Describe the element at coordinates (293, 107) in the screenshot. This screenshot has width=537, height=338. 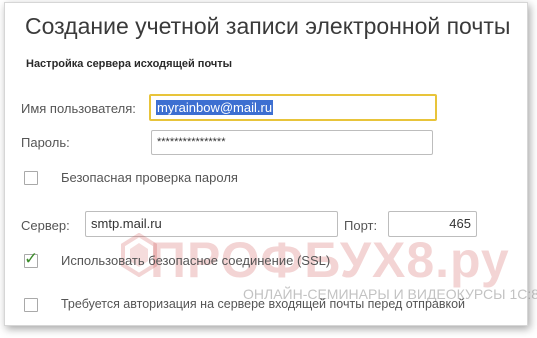
I see `username-field: myrainbow@mail.ru` at that location.